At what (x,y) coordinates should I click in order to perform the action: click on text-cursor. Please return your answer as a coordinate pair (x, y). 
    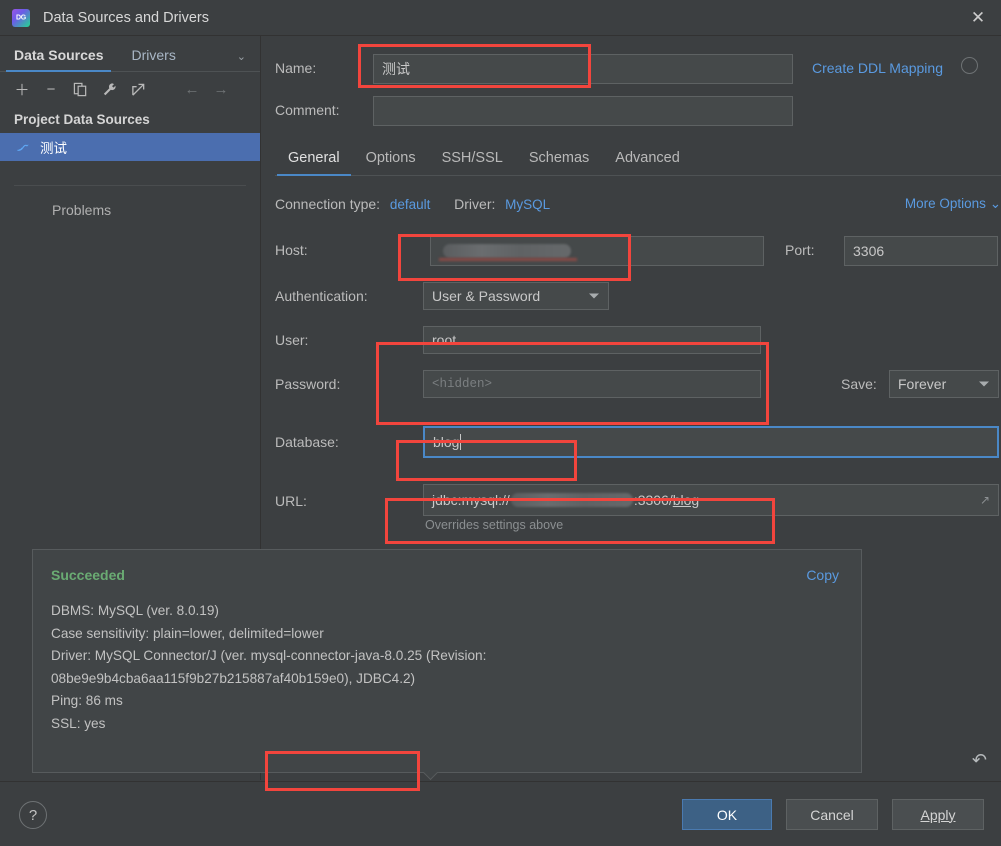
    Looking at the image, I should click on (461, 442).